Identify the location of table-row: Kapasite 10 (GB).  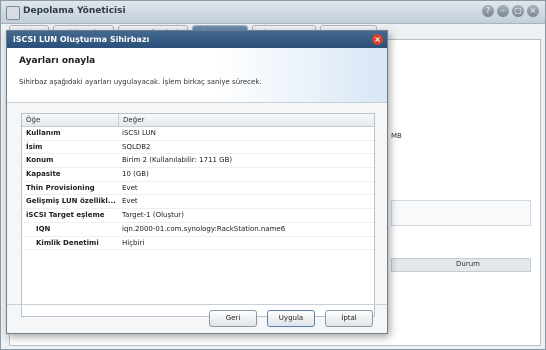
(198, 175).